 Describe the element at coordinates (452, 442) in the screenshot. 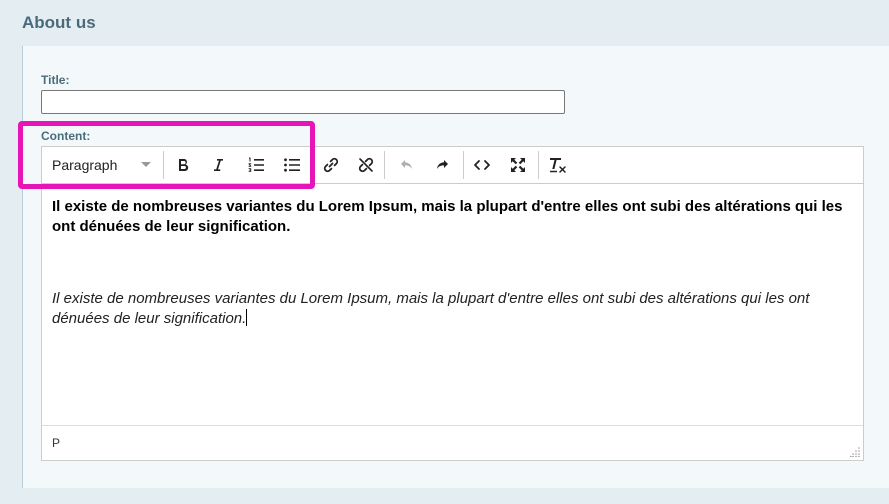

I see `editor-statusbar: P` at that location.